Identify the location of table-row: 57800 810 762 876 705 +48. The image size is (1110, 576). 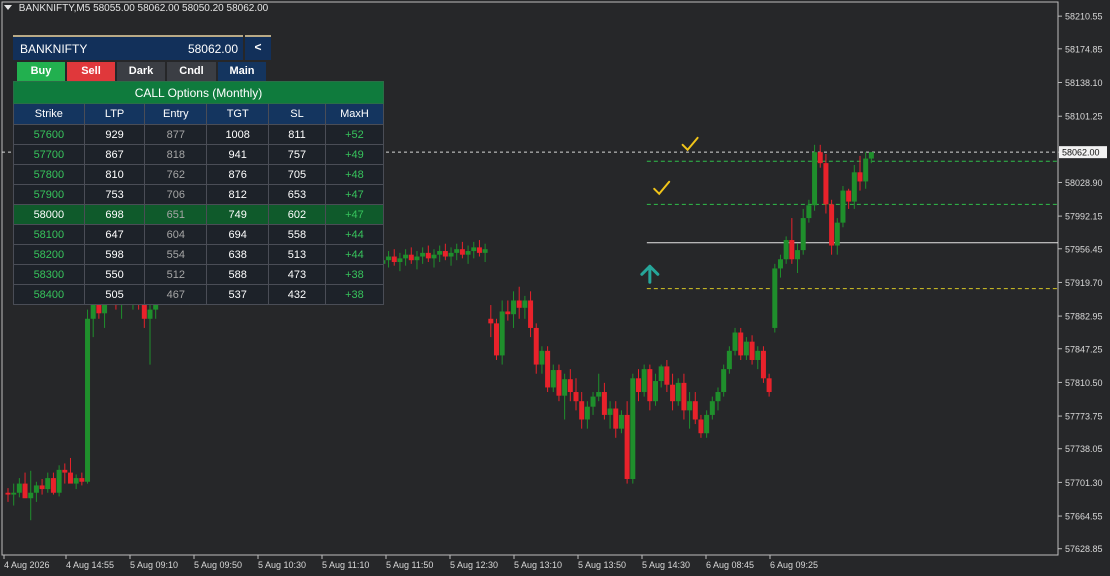
(199, 174).